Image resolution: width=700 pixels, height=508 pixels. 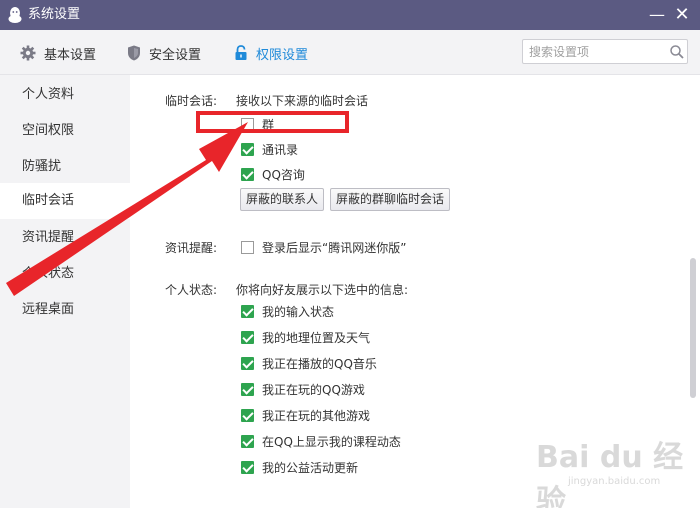 What do you see at coordinates (319, 363) in the screenshot?
I see `checkbox-label: 我正在播放的QQ音乐` at bounding box center [319, 363].